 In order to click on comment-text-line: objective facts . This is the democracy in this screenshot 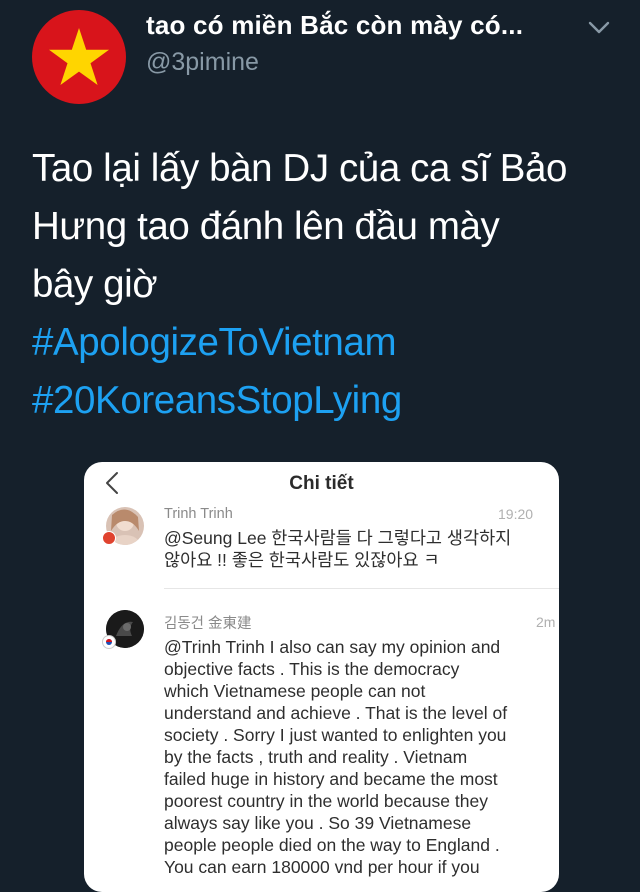, I will do `click(312, 669)`.